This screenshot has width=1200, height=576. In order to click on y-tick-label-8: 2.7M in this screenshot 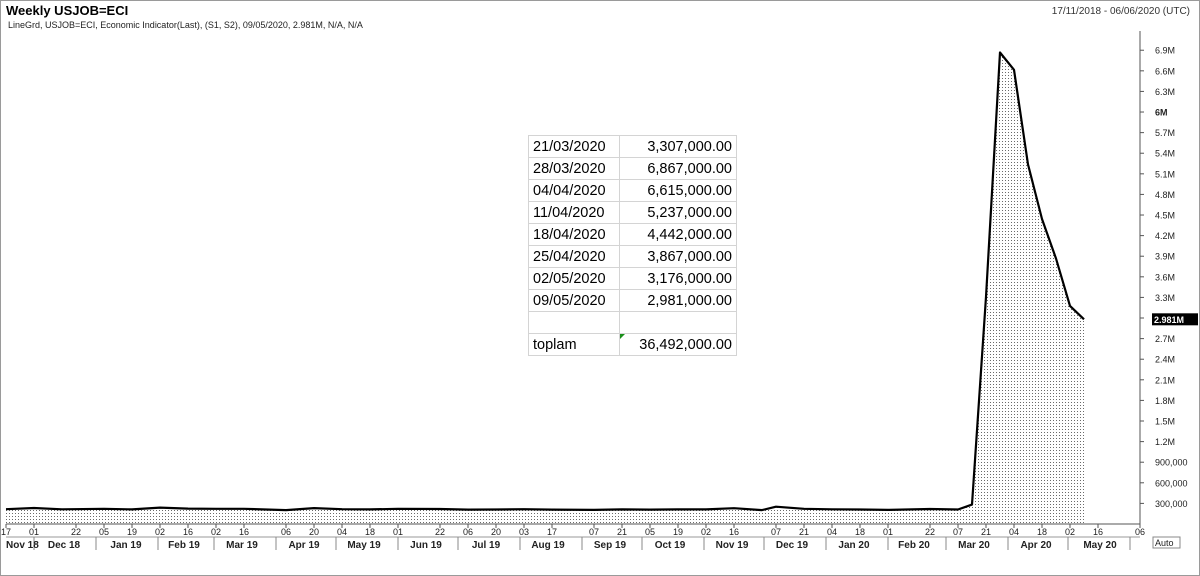, I will do `click(1165, 339)`.